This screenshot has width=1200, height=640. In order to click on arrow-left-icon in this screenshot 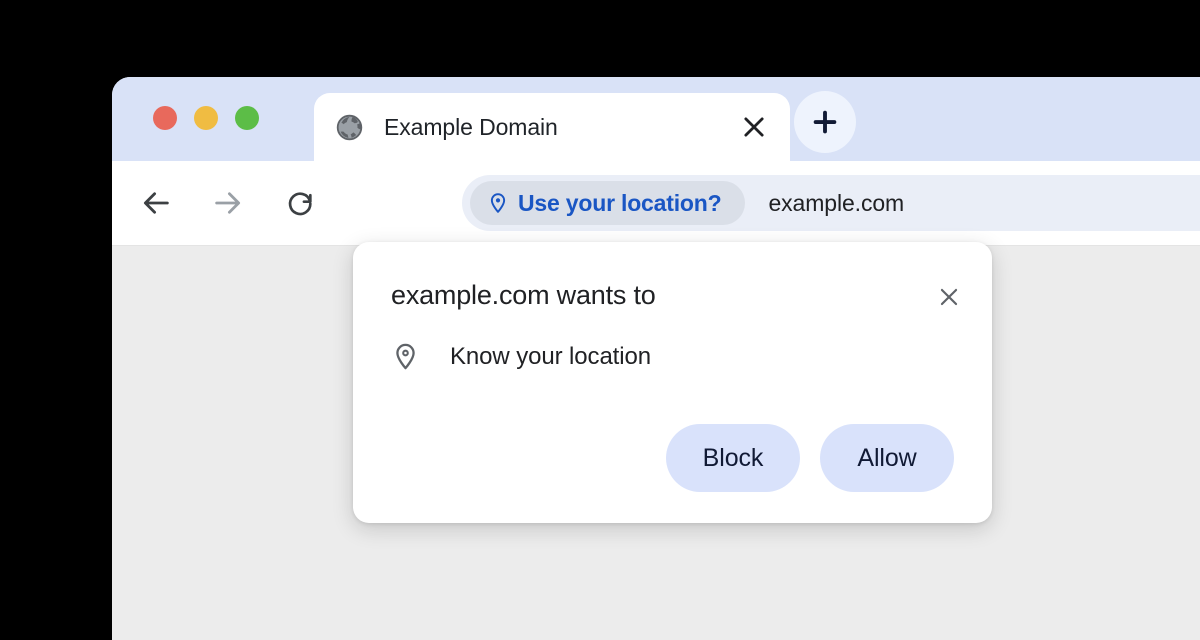, I will do `click(156, 203)`.